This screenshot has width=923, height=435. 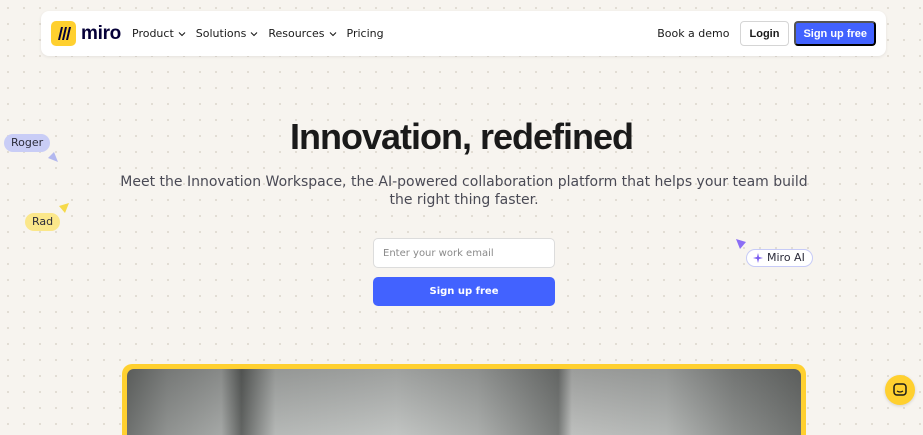 I want to click on chat-widget-button, so click(x=900, y=390).